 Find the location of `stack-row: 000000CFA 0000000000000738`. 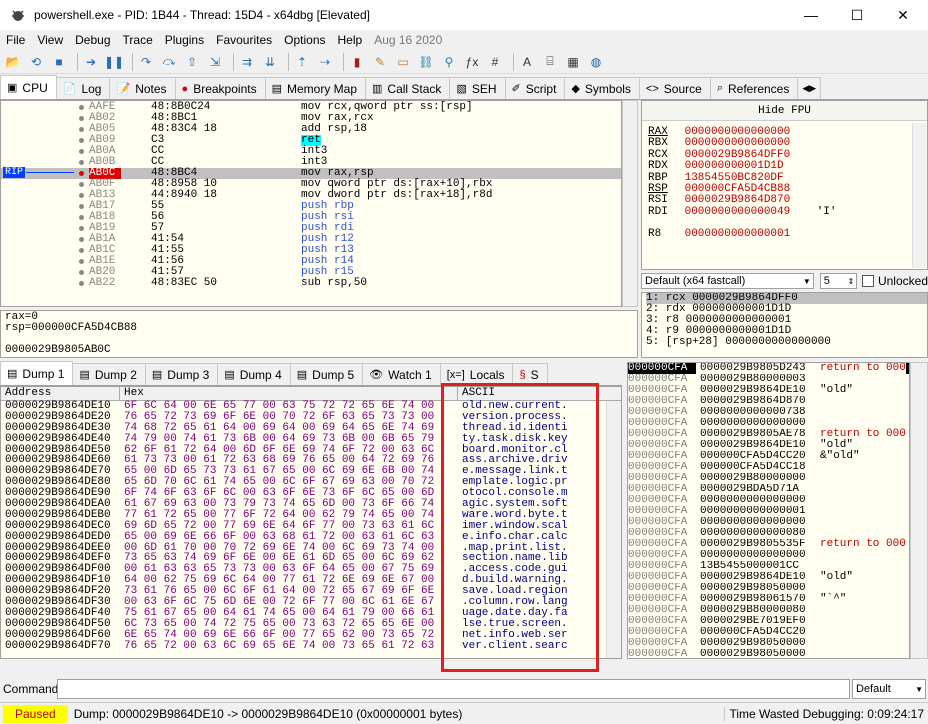

stack-row: 000000CFA 0000000000000738 is located at coordinates (768, 412).